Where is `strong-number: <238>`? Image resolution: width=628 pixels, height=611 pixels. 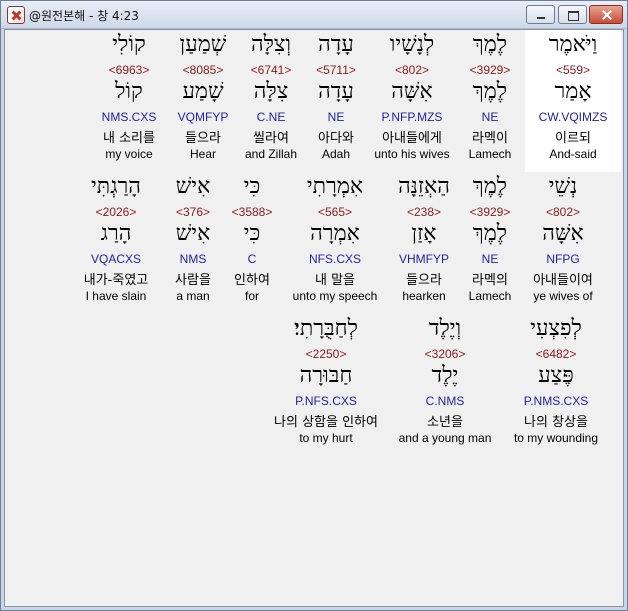
strong-number: <238> is located at coordinates (424, 212).